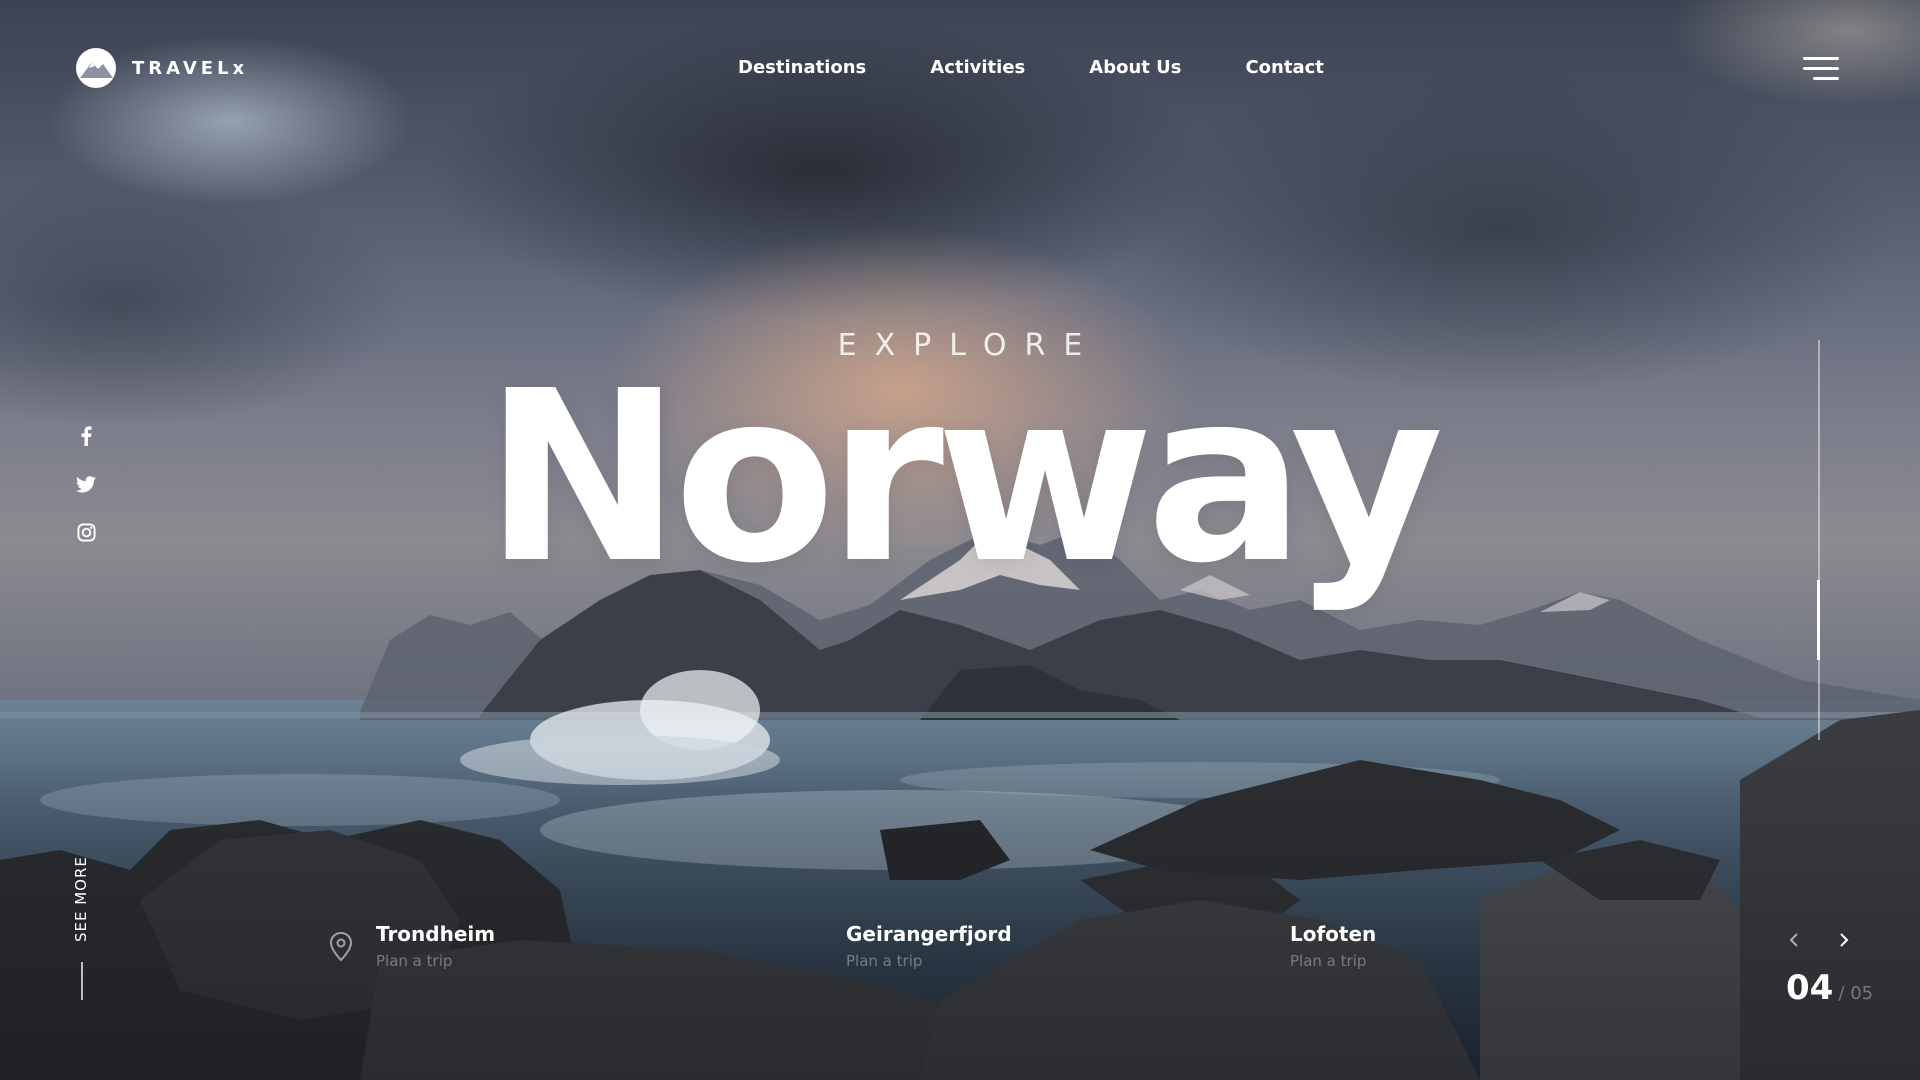  Describe the element at coordinates (977, 67) in the screenshot. I see `nav-activities: Activities` at that location.